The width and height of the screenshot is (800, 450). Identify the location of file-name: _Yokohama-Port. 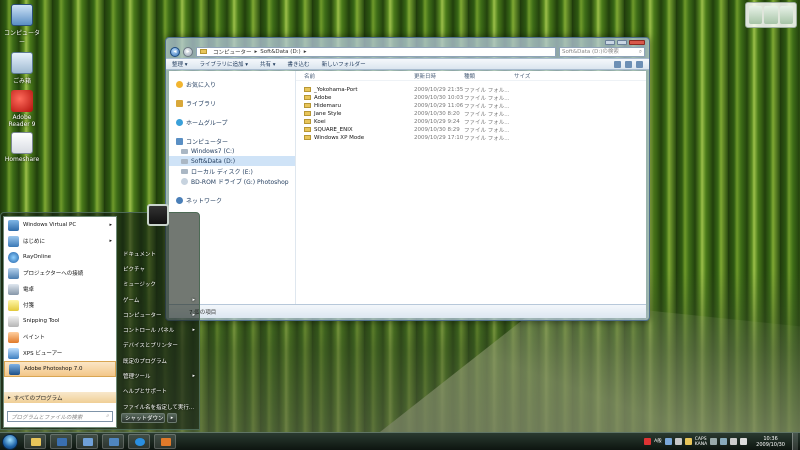
(336, 90).